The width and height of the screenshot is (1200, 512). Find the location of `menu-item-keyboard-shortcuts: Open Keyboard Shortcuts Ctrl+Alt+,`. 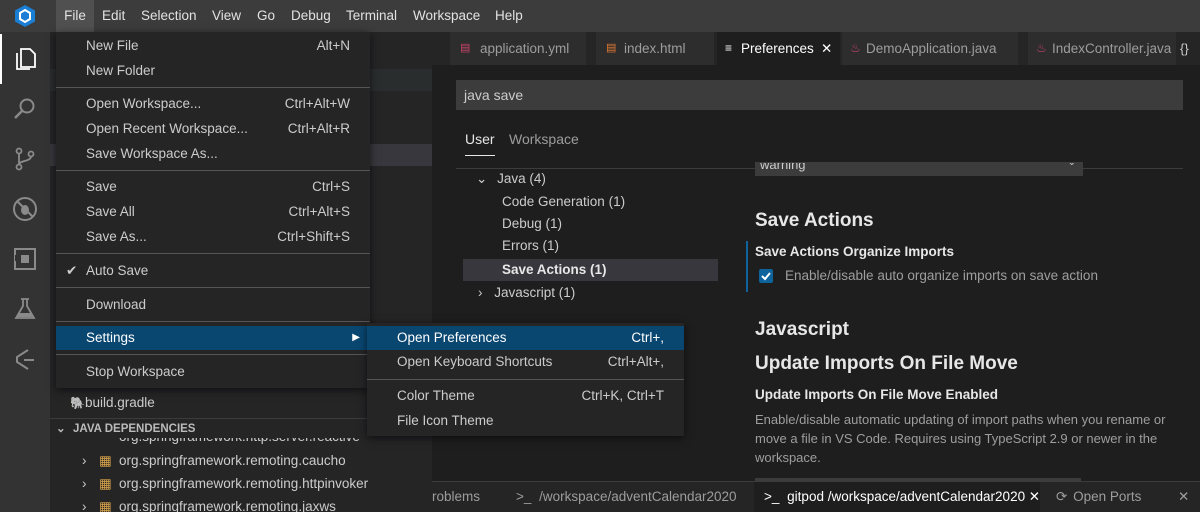

menu-item-keyboard-shortcuts: Open Keyboard Shortcuts Ctrl+Alt+, is located at coordinates (525, 362).